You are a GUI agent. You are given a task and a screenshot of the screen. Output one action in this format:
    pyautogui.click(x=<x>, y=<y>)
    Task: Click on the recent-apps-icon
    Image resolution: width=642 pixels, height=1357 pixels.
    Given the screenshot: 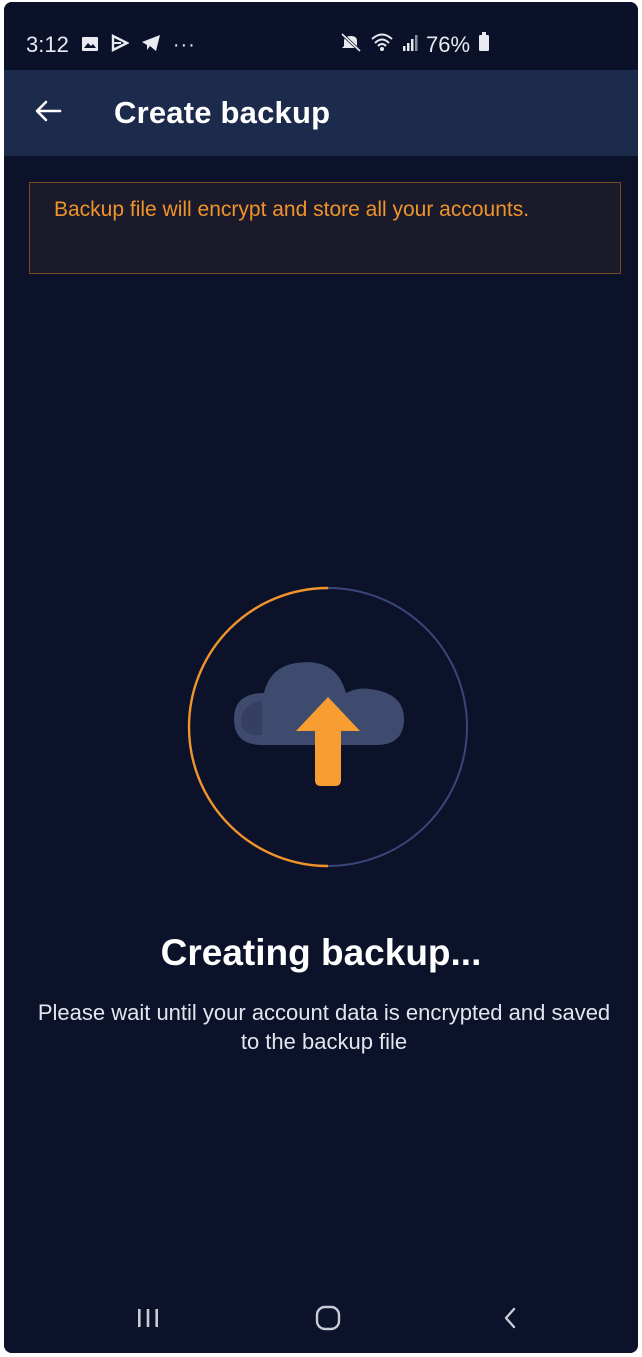 What is the action you would take?
    pyautogui.click(x=148, y=1320)
    